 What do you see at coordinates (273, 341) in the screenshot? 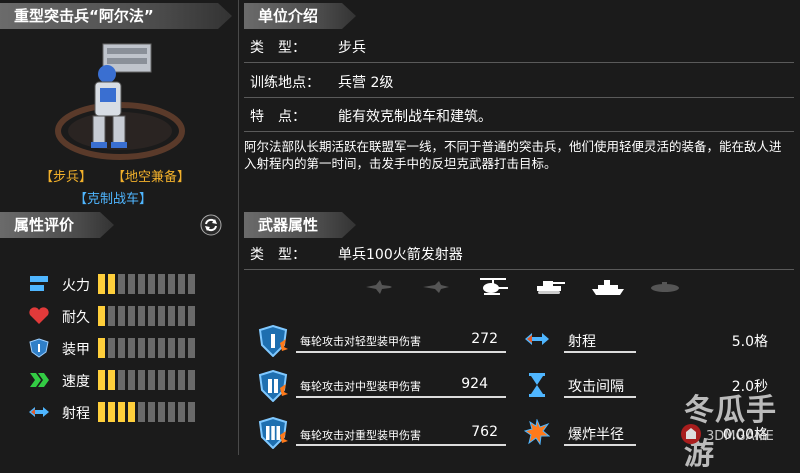
I see `armor-1-icon` at bounding box center [273, 341].